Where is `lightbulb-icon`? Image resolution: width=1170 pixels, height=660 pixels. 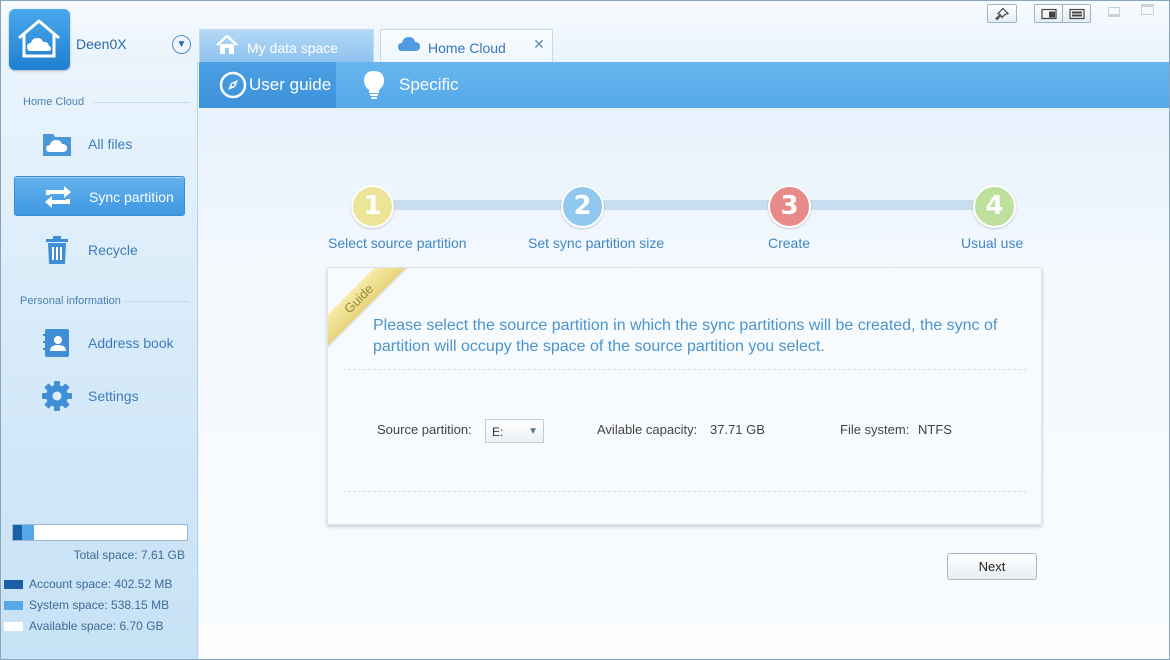 lightbulb-icon is located at coordinates (374, 87).